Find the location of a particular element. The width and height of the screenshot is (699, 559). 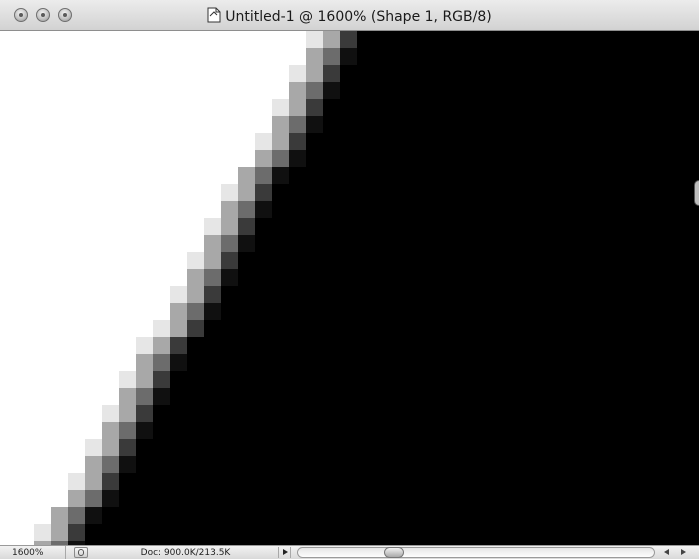

status-bar: 1600% Doc: 900.0K/213.5K is located at coordinates (349, 552).